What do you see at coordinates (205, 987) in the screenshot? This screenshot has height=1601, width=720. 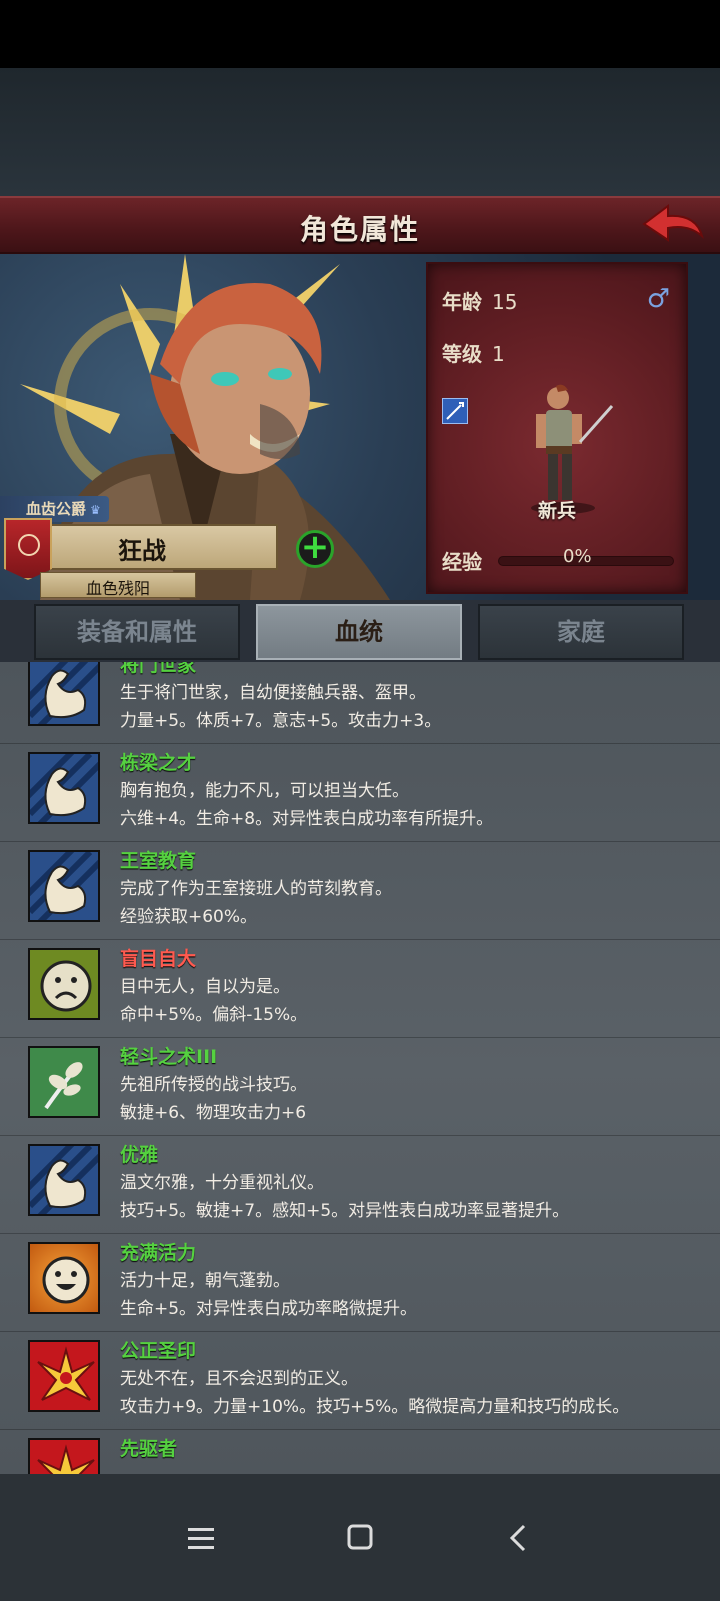 I see `trait-description: 目中无人，自以为是。` at bounding box center [205, 987].